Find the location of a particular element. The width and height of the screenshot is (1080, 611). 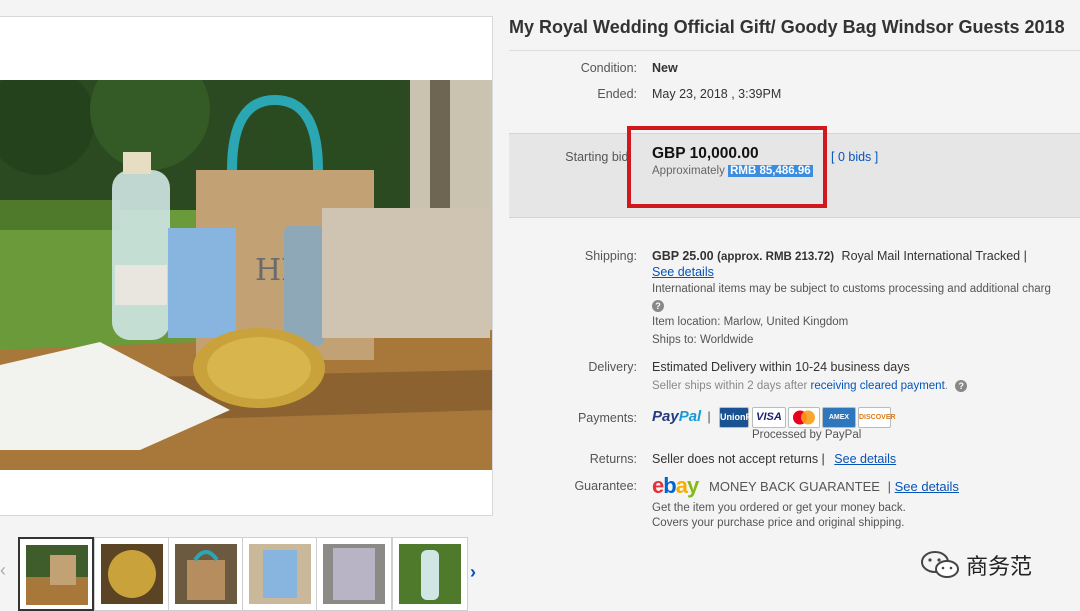

visa-icon: VISA is located at coordinates (769, 417).